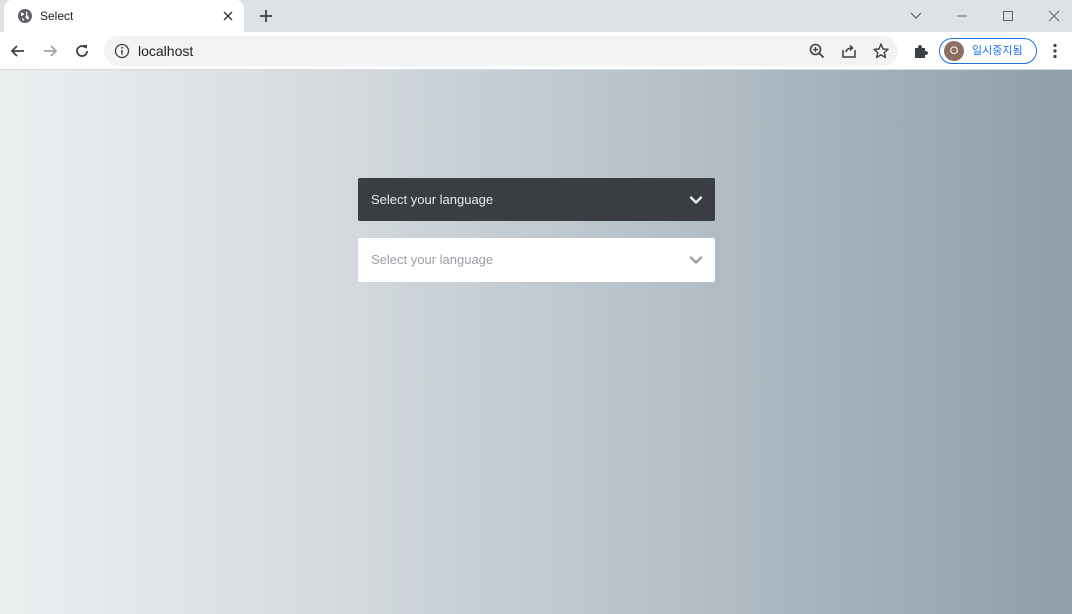 The height and width of the screenshot is (614, 1072). What do you see at coordinates (881, 51) in the screenshot?
I see `bookmark-star-icon` at bounding box center [881, 51].